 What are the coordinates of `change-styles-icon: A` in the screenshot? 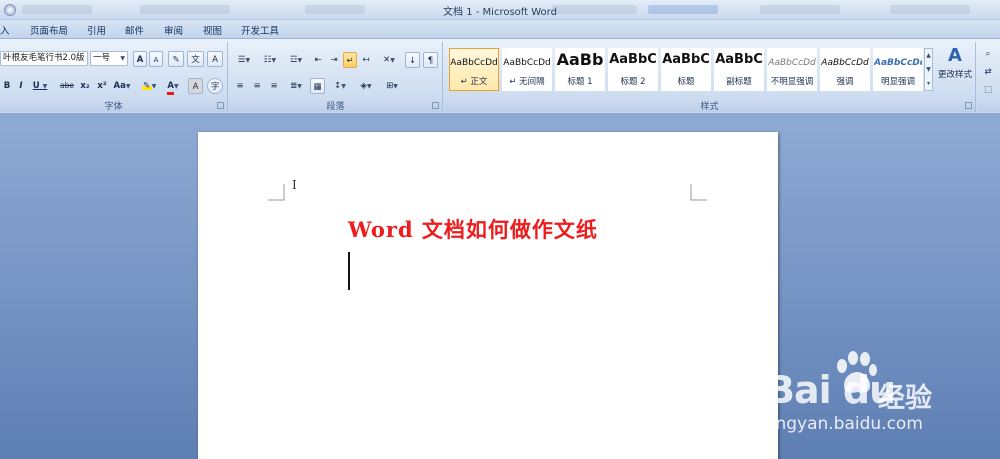 It's located at (955, 55).